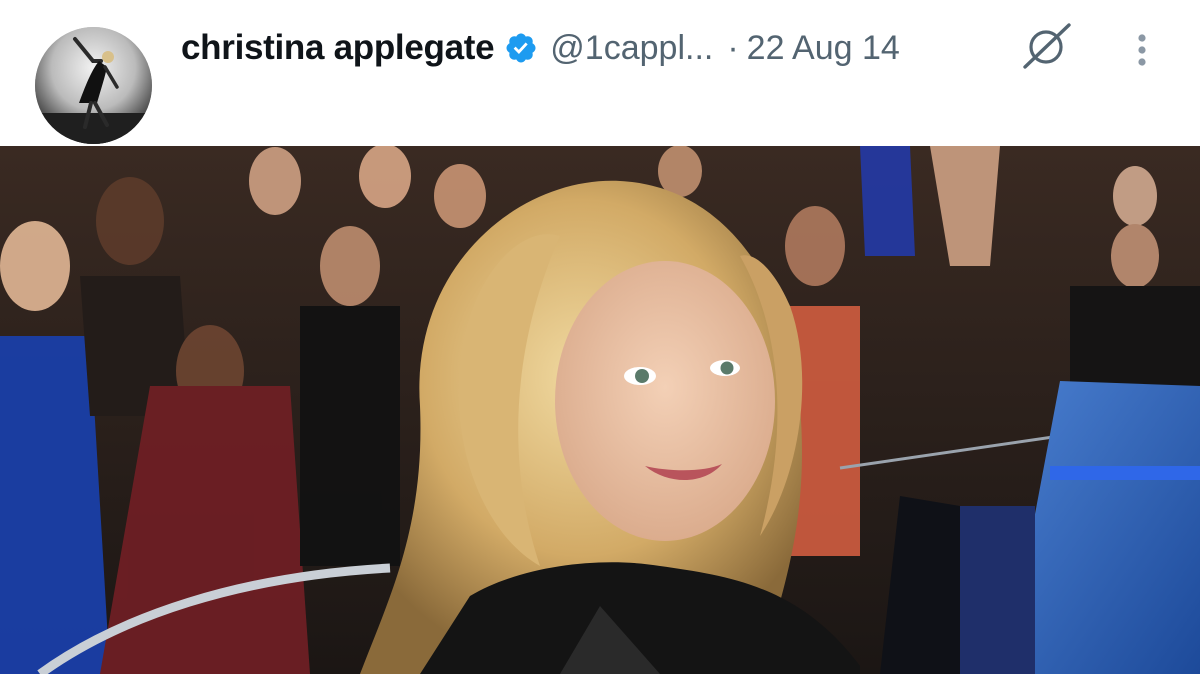 The image size is (1200, 674). I want to click on more-options-icon, so click(1142, 50).